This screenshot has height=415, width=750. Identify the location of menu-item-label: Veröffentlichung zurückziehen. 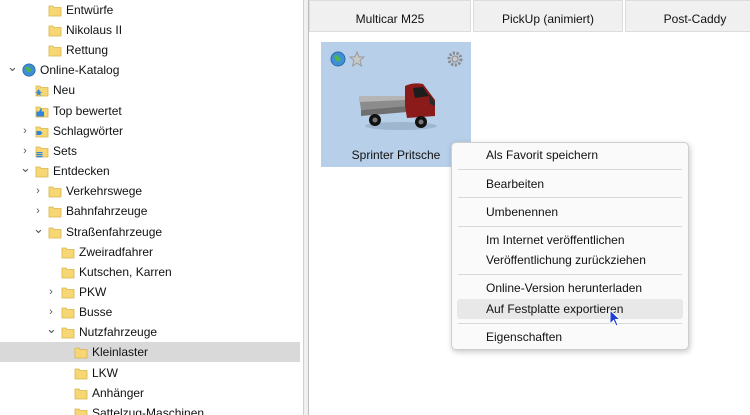
(566, 260).